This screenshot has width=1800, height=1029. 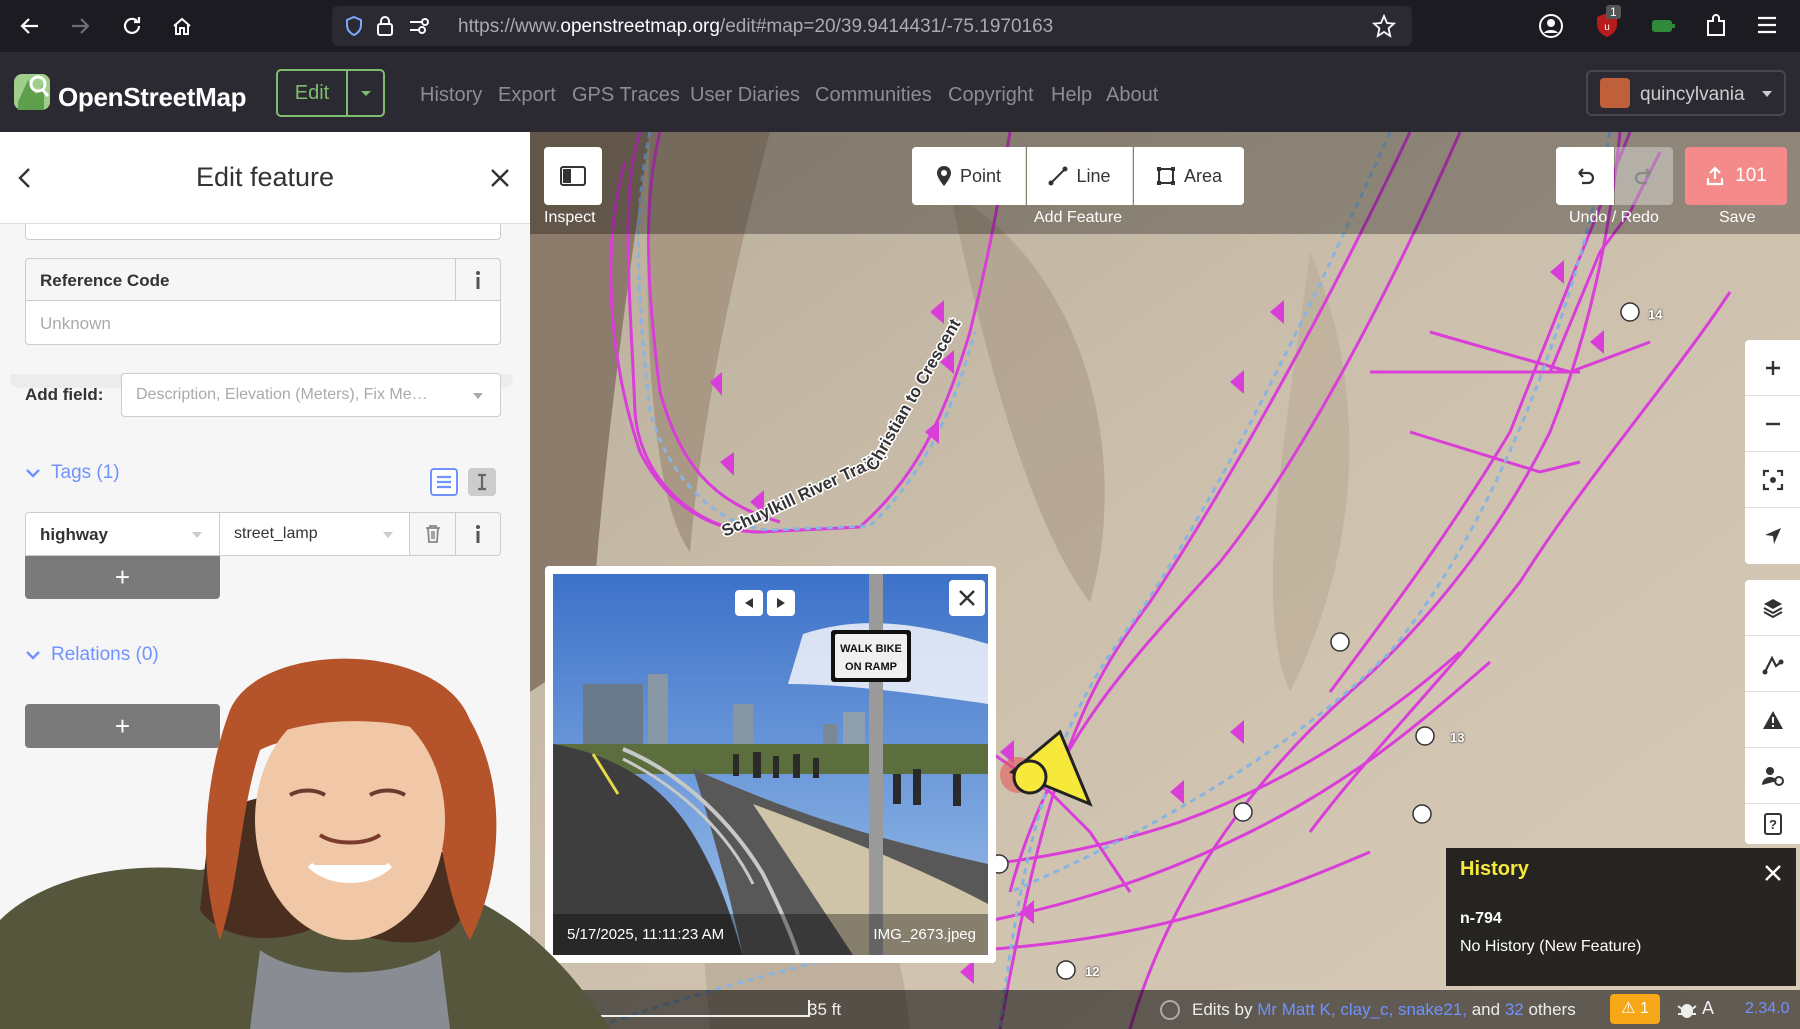 What do you see at coordinates (1773, 873) in the screenshot?
I see `history-close-button` at bounding box center [1773, 873].